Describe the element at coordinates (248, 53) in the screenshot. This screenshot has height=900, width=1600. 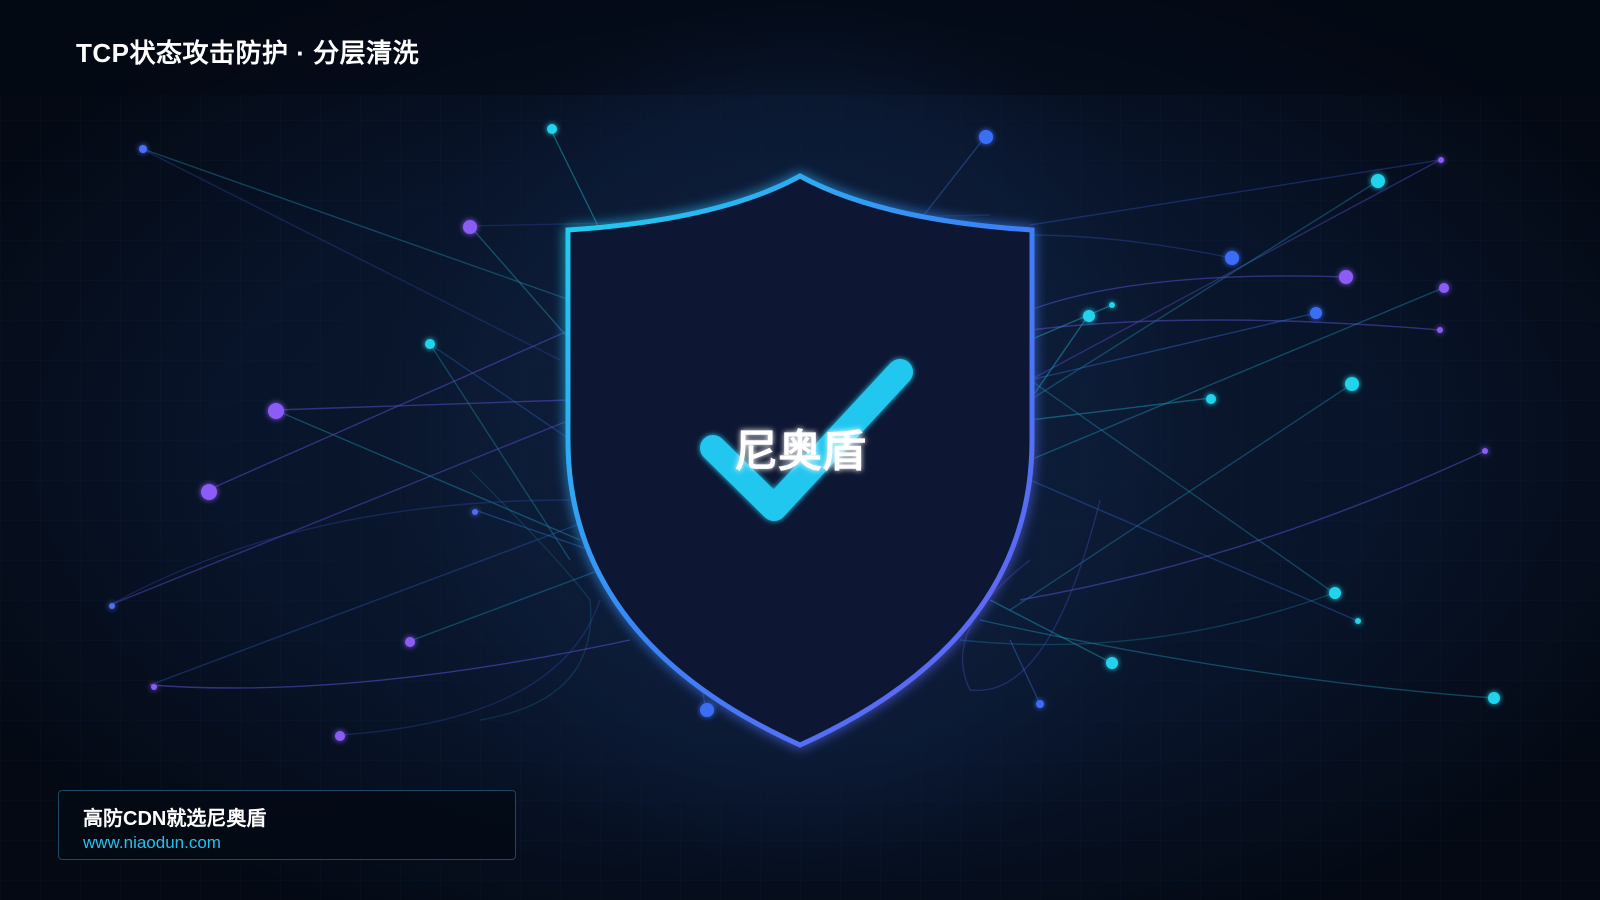
I see `page-title: TCP状态攻击防护 · 分层清洗` at that location.